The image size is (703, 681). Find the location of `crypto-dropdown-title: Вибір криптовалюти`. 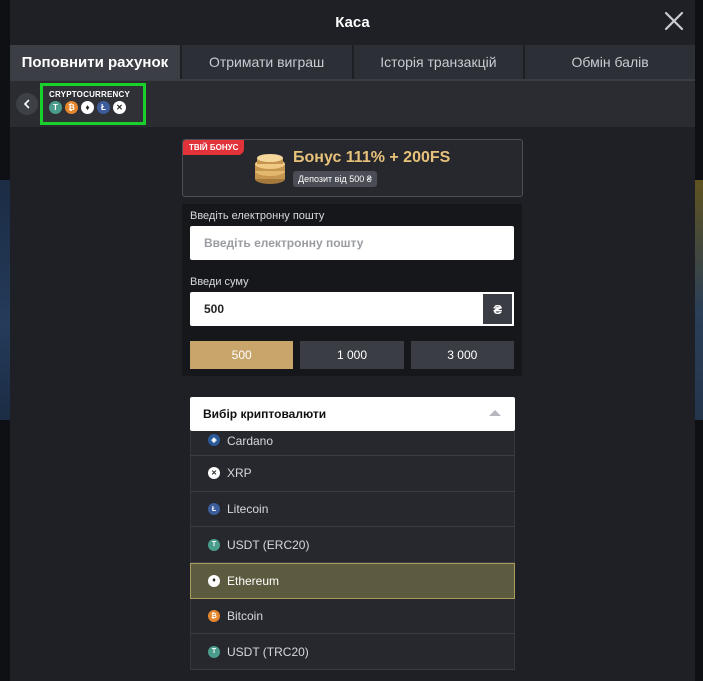

crypto-dropdown-title: Вибір криптовалюти is located at coordinates (265, 414).